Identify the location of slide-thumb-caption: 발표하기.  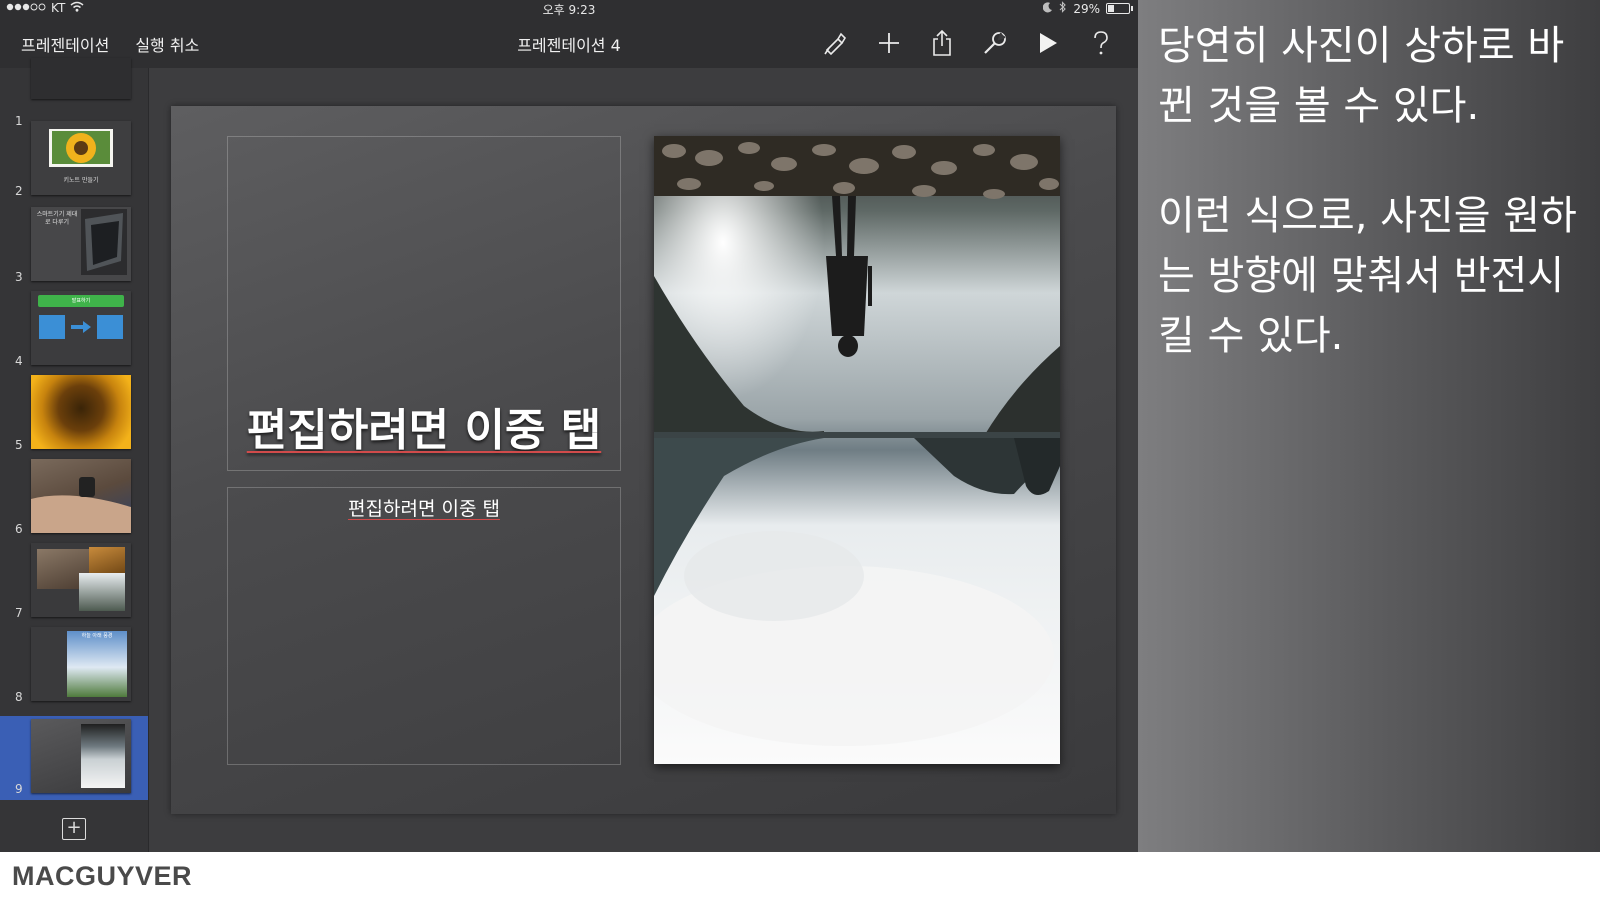
(81, 301).